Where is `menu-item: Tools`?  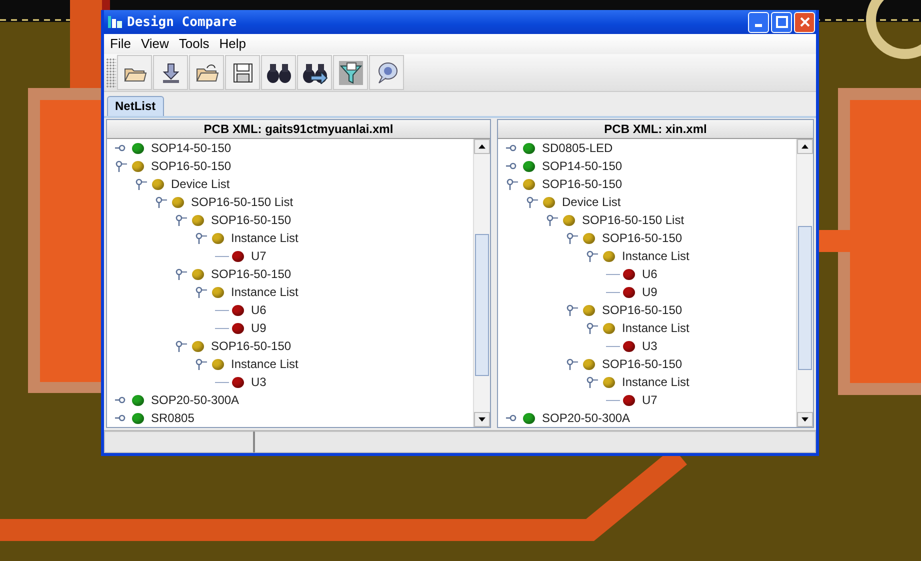
menu-item: Tools is located at coordinates (196, 44).